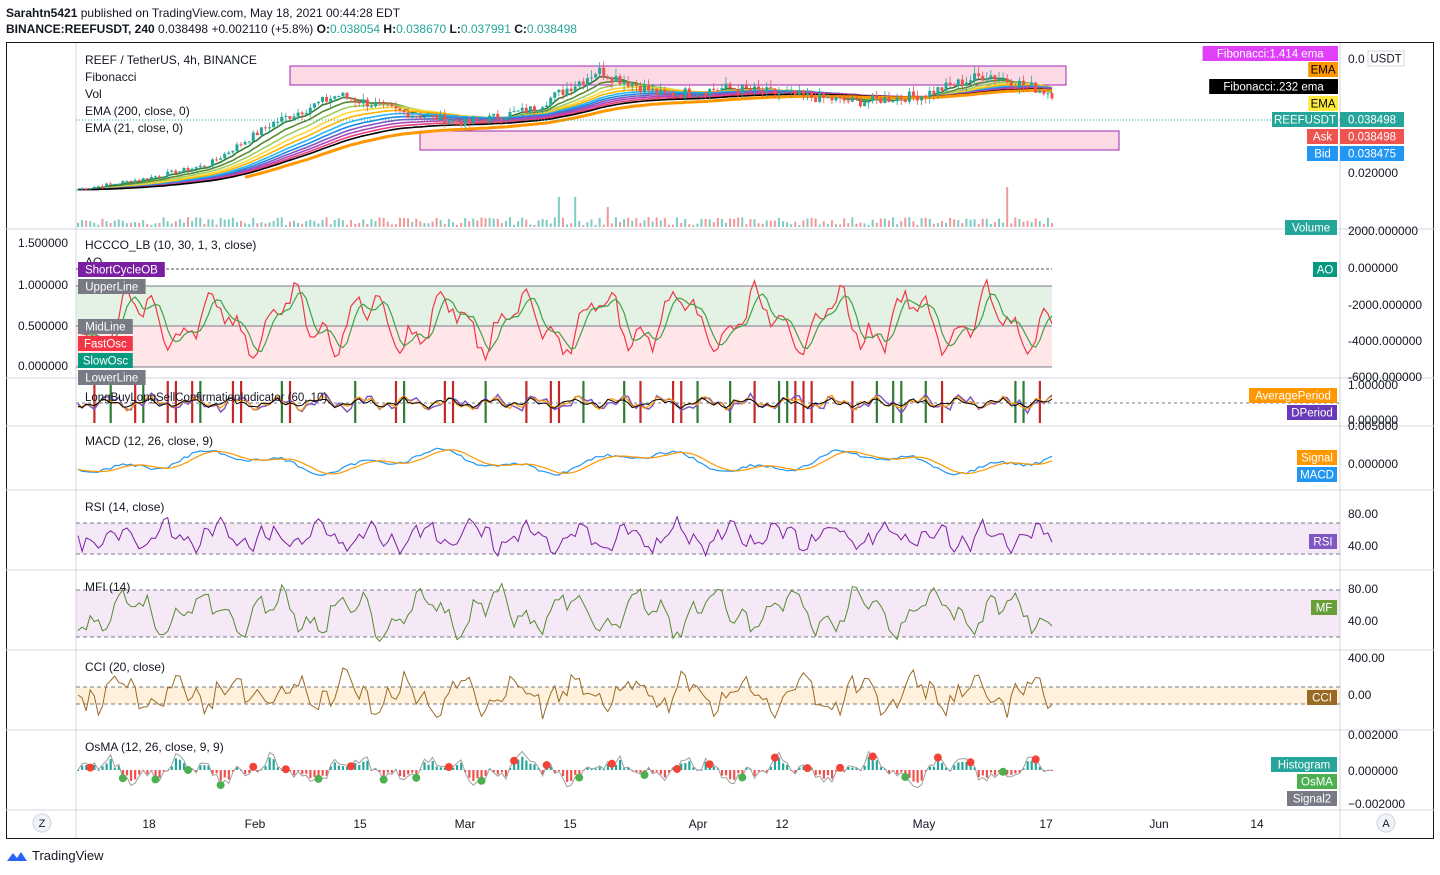  I want to click on svg-text: REEFUSDT, so click(1305, 121).